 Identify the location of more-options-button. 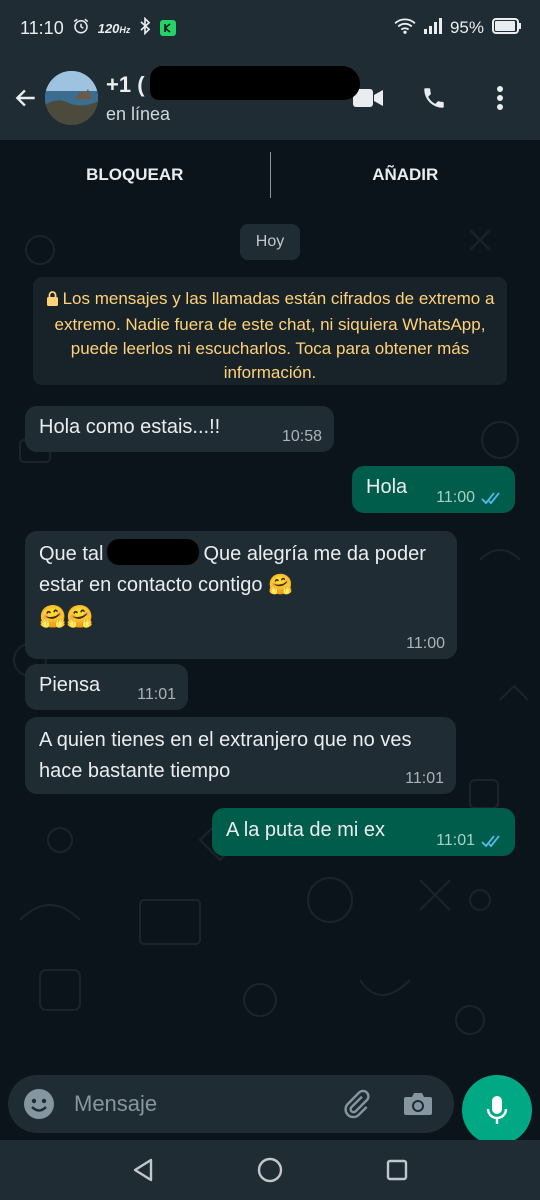
(500, 98).